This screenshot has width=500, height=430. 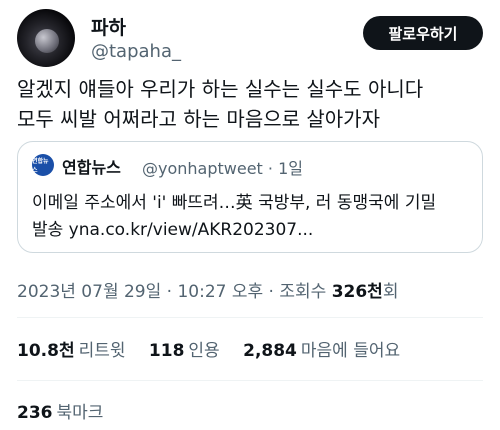 I want to click on view-count: 326천, so click(x=357, y=292).